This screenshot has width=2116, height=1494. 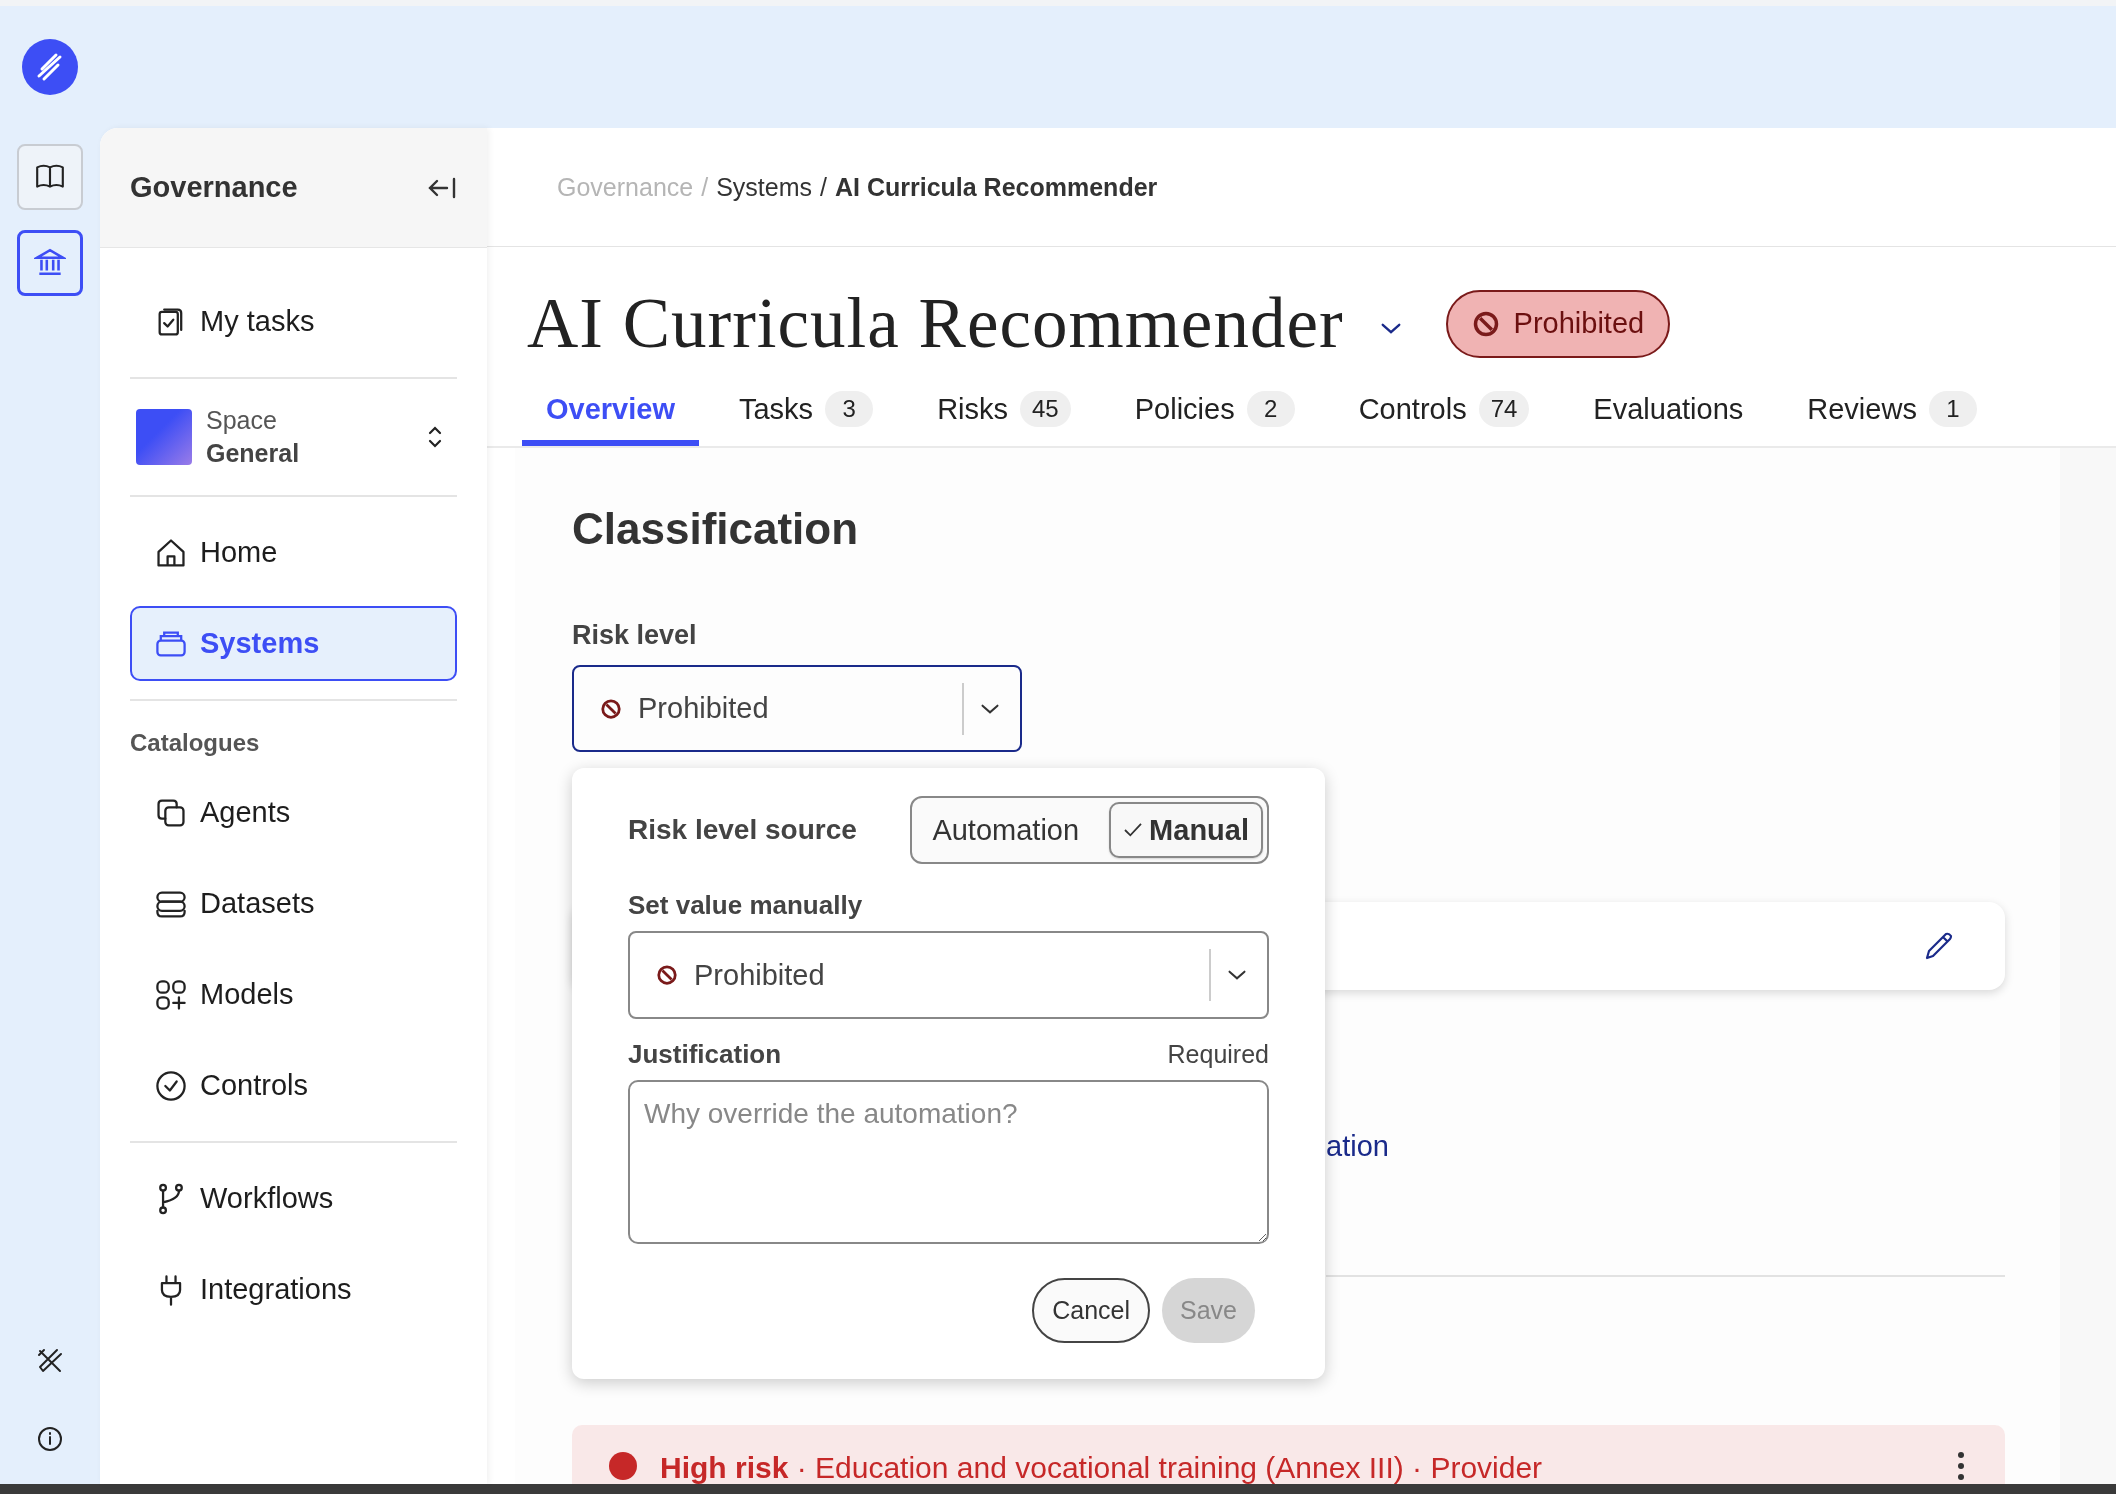 What do you see at coordinates (1939, 946) in the screenshot?
I see `pencil-icon` at bounding box center [1939, 946].